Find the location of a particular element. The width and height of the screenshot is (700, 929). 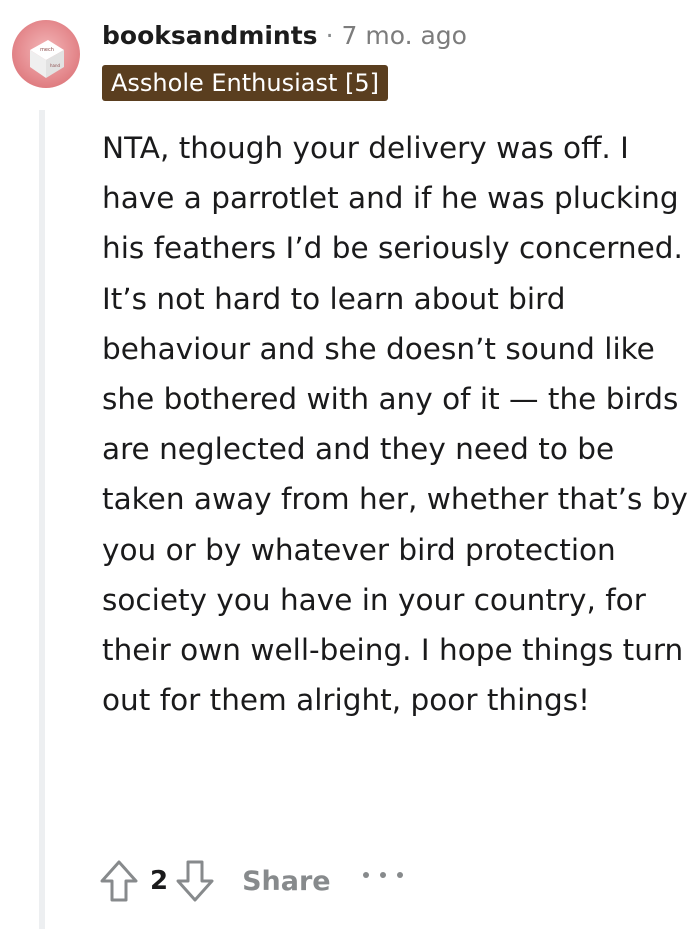

svg-text: hand is located at coordinates (55, 65).